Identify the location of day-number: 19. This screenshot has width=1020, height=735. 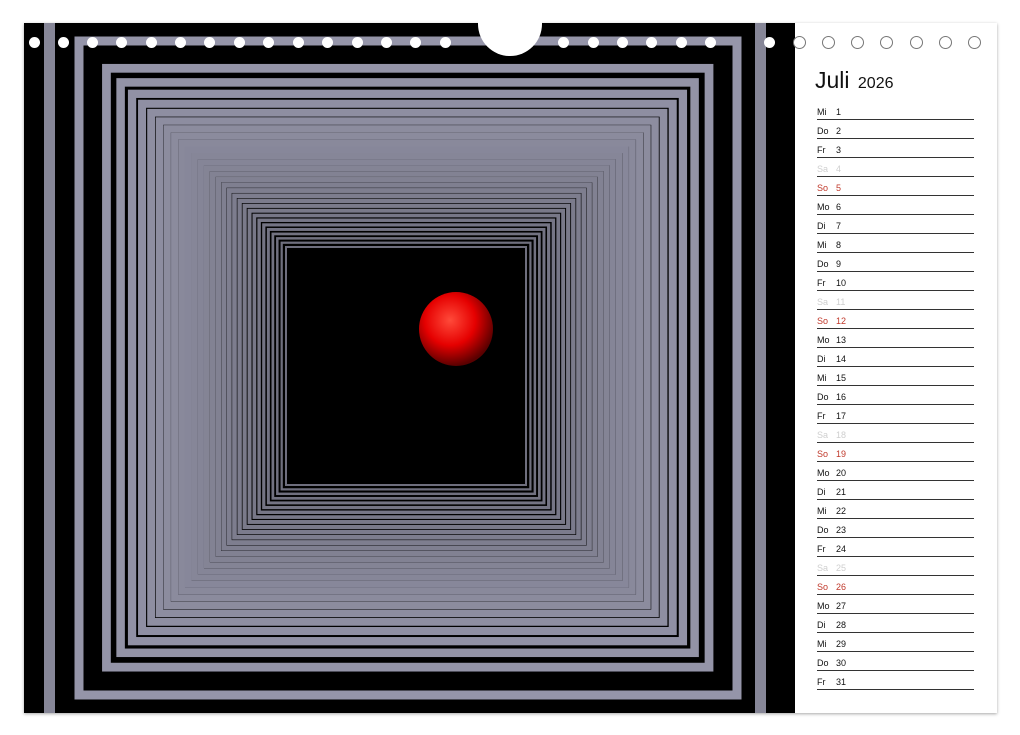
(841, 454).